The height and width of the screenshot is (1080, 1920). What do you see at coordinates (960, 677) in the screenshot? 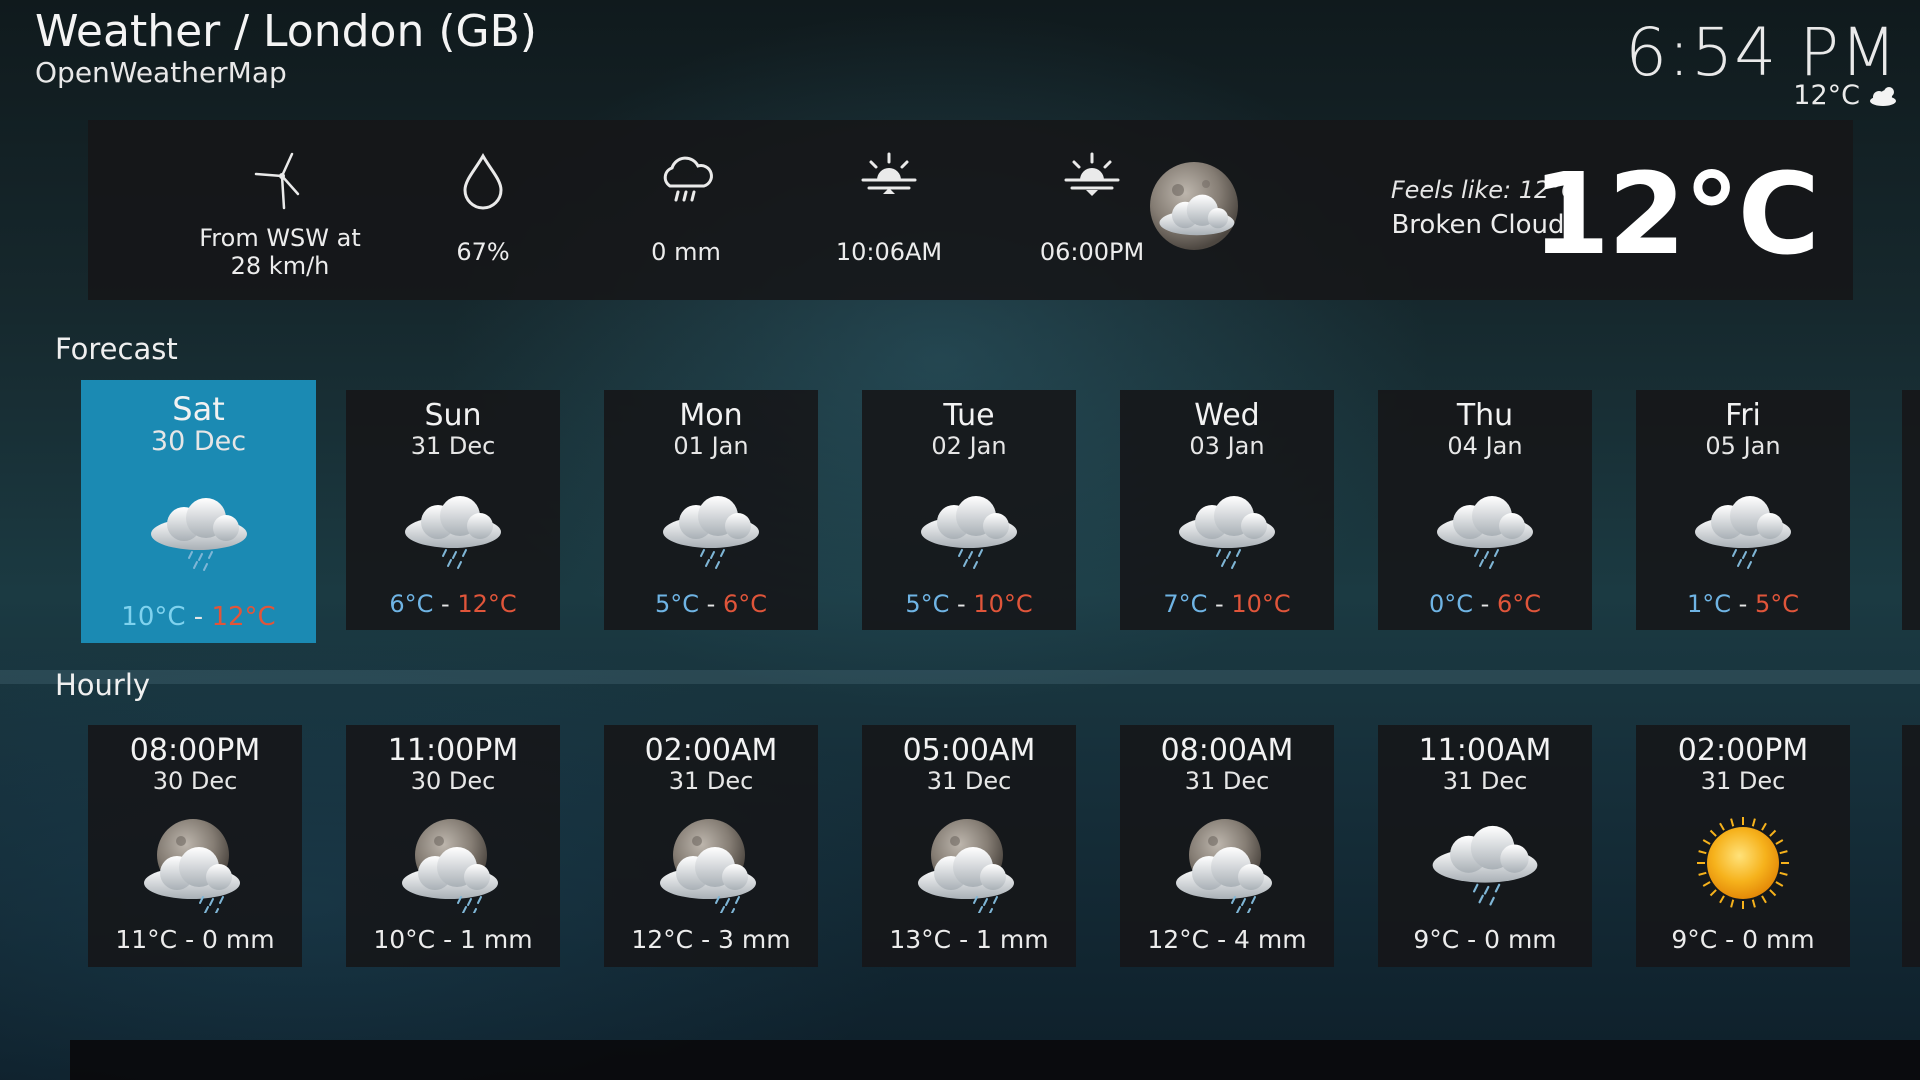
I see `background-band` at bounding box center [960, 677].